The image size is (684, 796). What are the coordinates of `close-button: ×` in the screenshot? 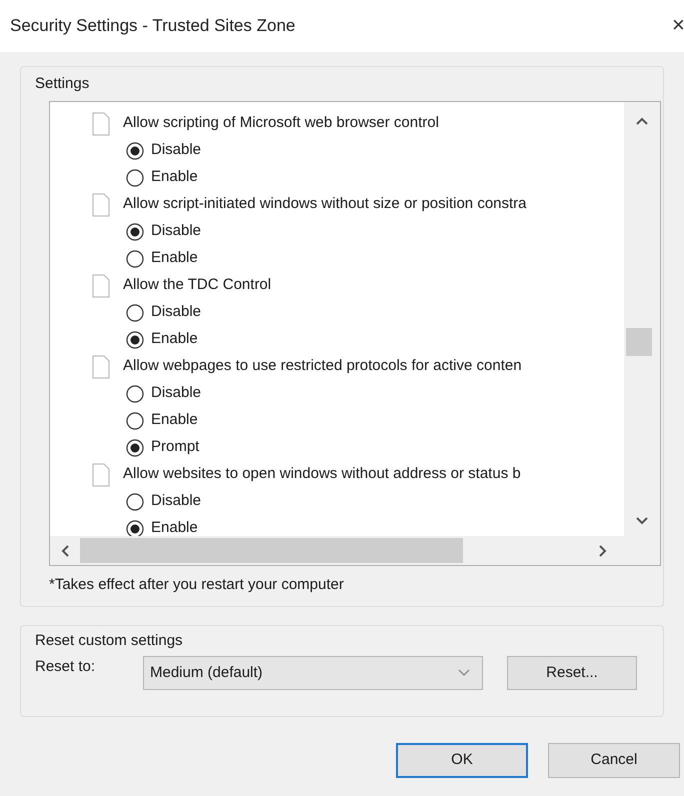 It's located at (678, 25).